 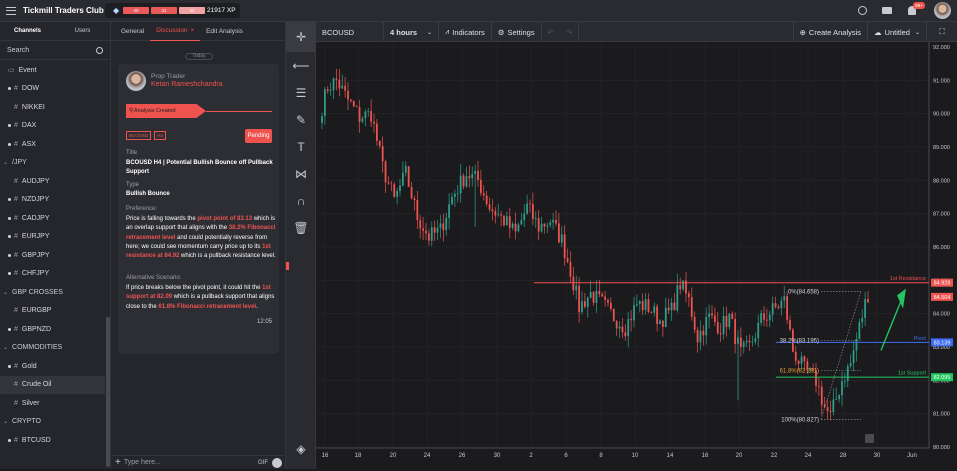 What do you see at coordinates (942, 32) in the screenshot?
I see `fullscreen-icon: ⛶` at bounding box center [942, 32].